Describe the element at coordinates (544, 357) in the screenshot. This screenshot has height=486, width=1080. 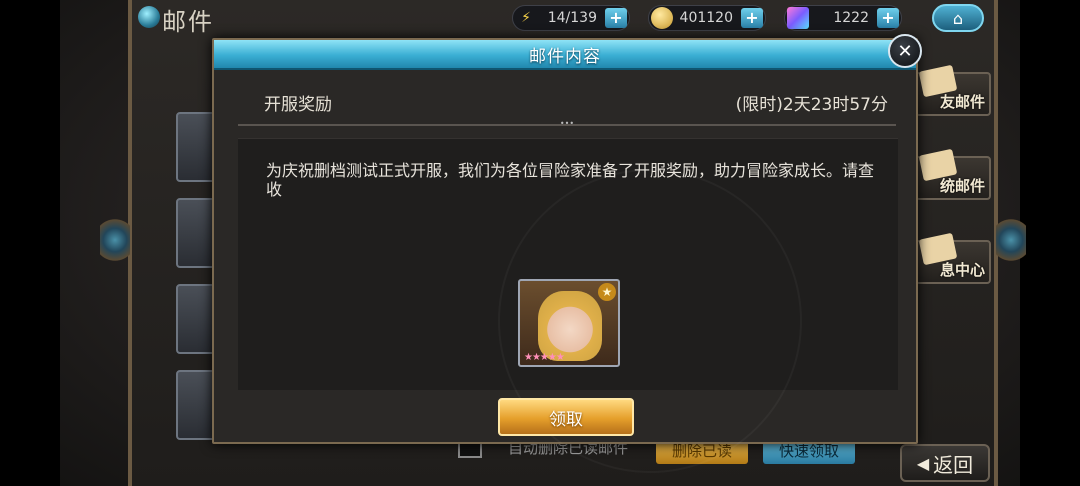
I see `rarity-stars: ★★★★★` at that location.